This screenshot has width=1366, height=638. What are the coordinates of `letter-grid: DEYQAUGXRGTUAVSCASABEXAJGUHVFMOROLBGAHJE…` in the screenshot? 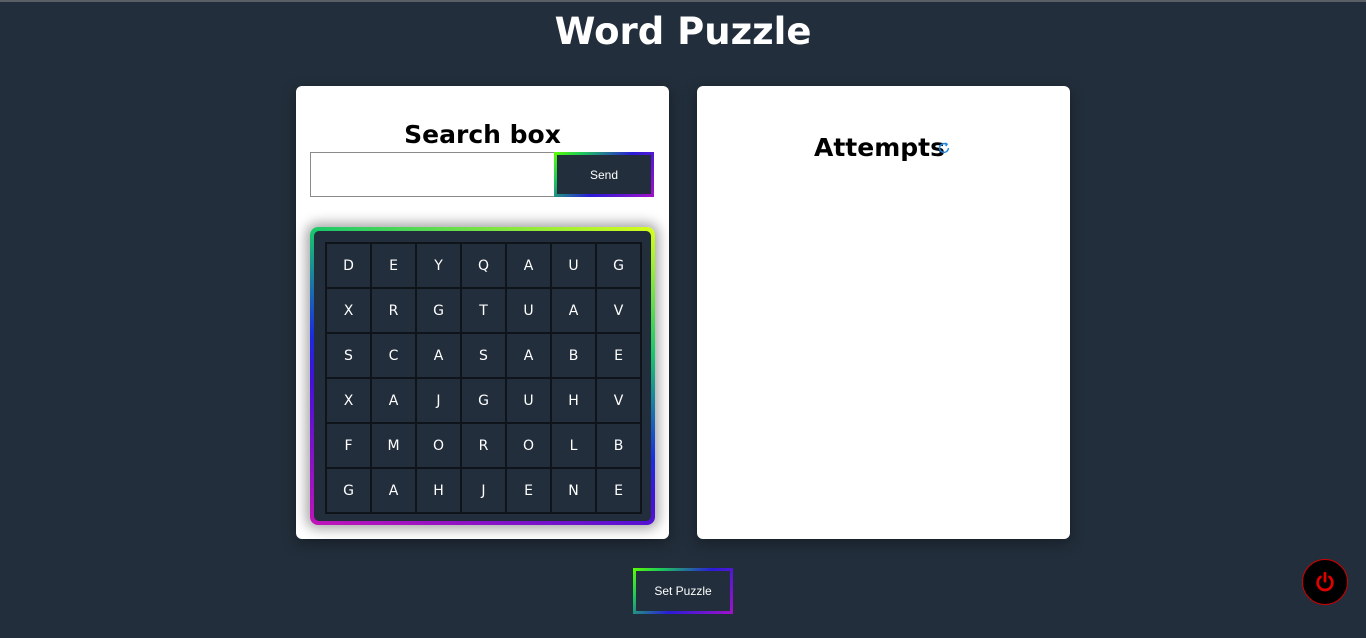 It's located at (483, 378).